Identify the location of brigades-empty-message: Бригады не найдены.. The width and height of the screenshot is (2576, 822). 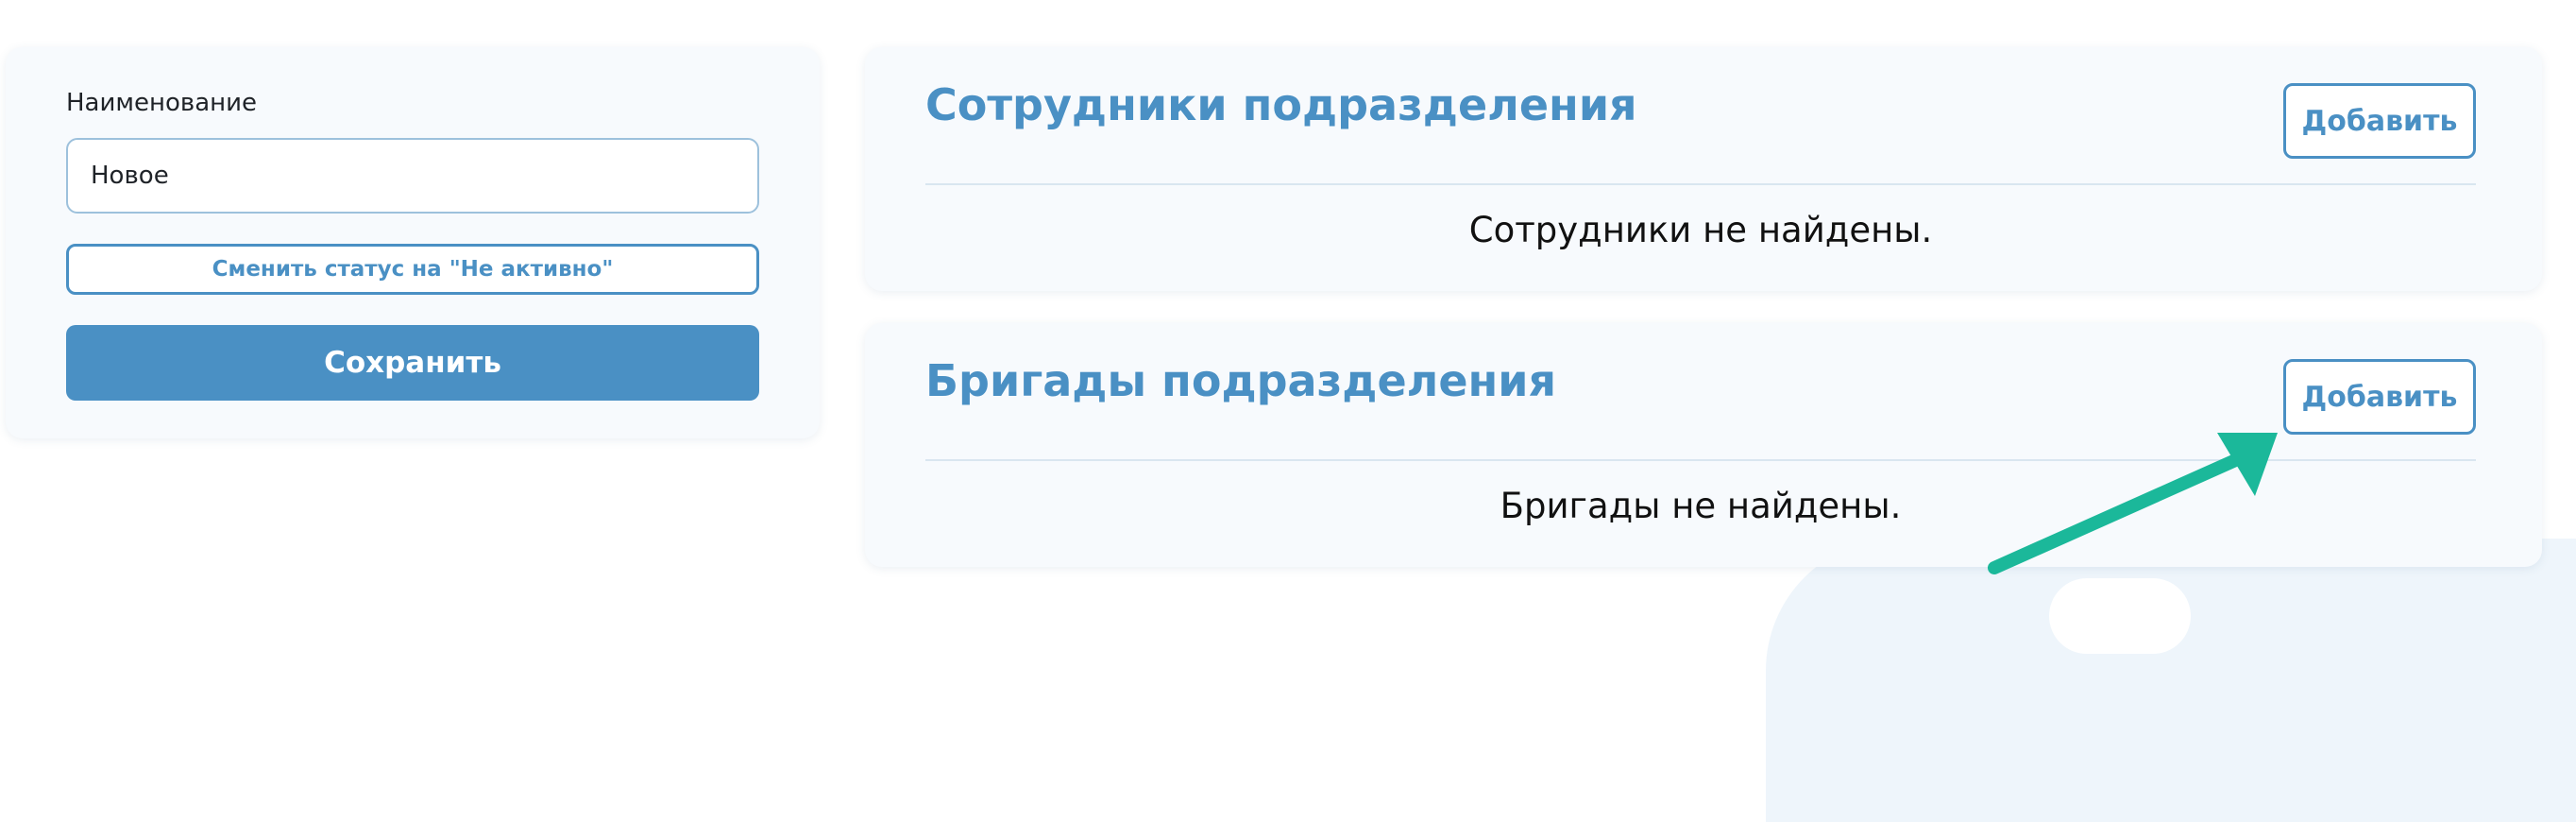
(1701, 506).